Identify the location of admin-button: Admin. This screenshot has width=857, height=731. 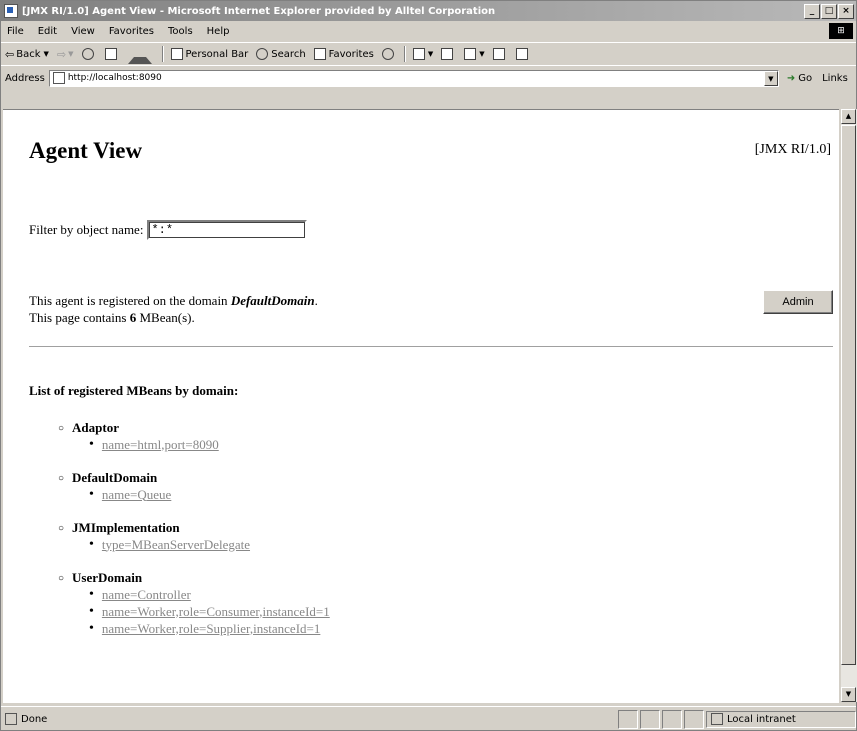
(798, 302).